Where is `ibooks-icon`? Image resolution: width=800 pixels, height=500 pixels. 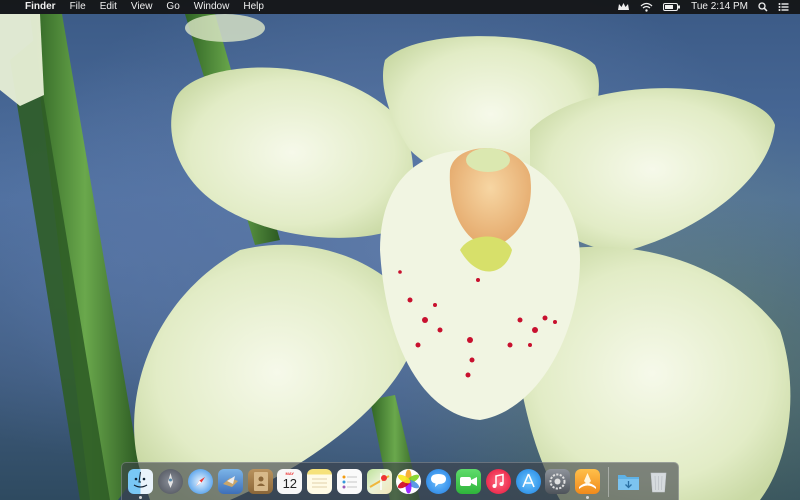 ibooks-icon is located at coordinates (588, 484).